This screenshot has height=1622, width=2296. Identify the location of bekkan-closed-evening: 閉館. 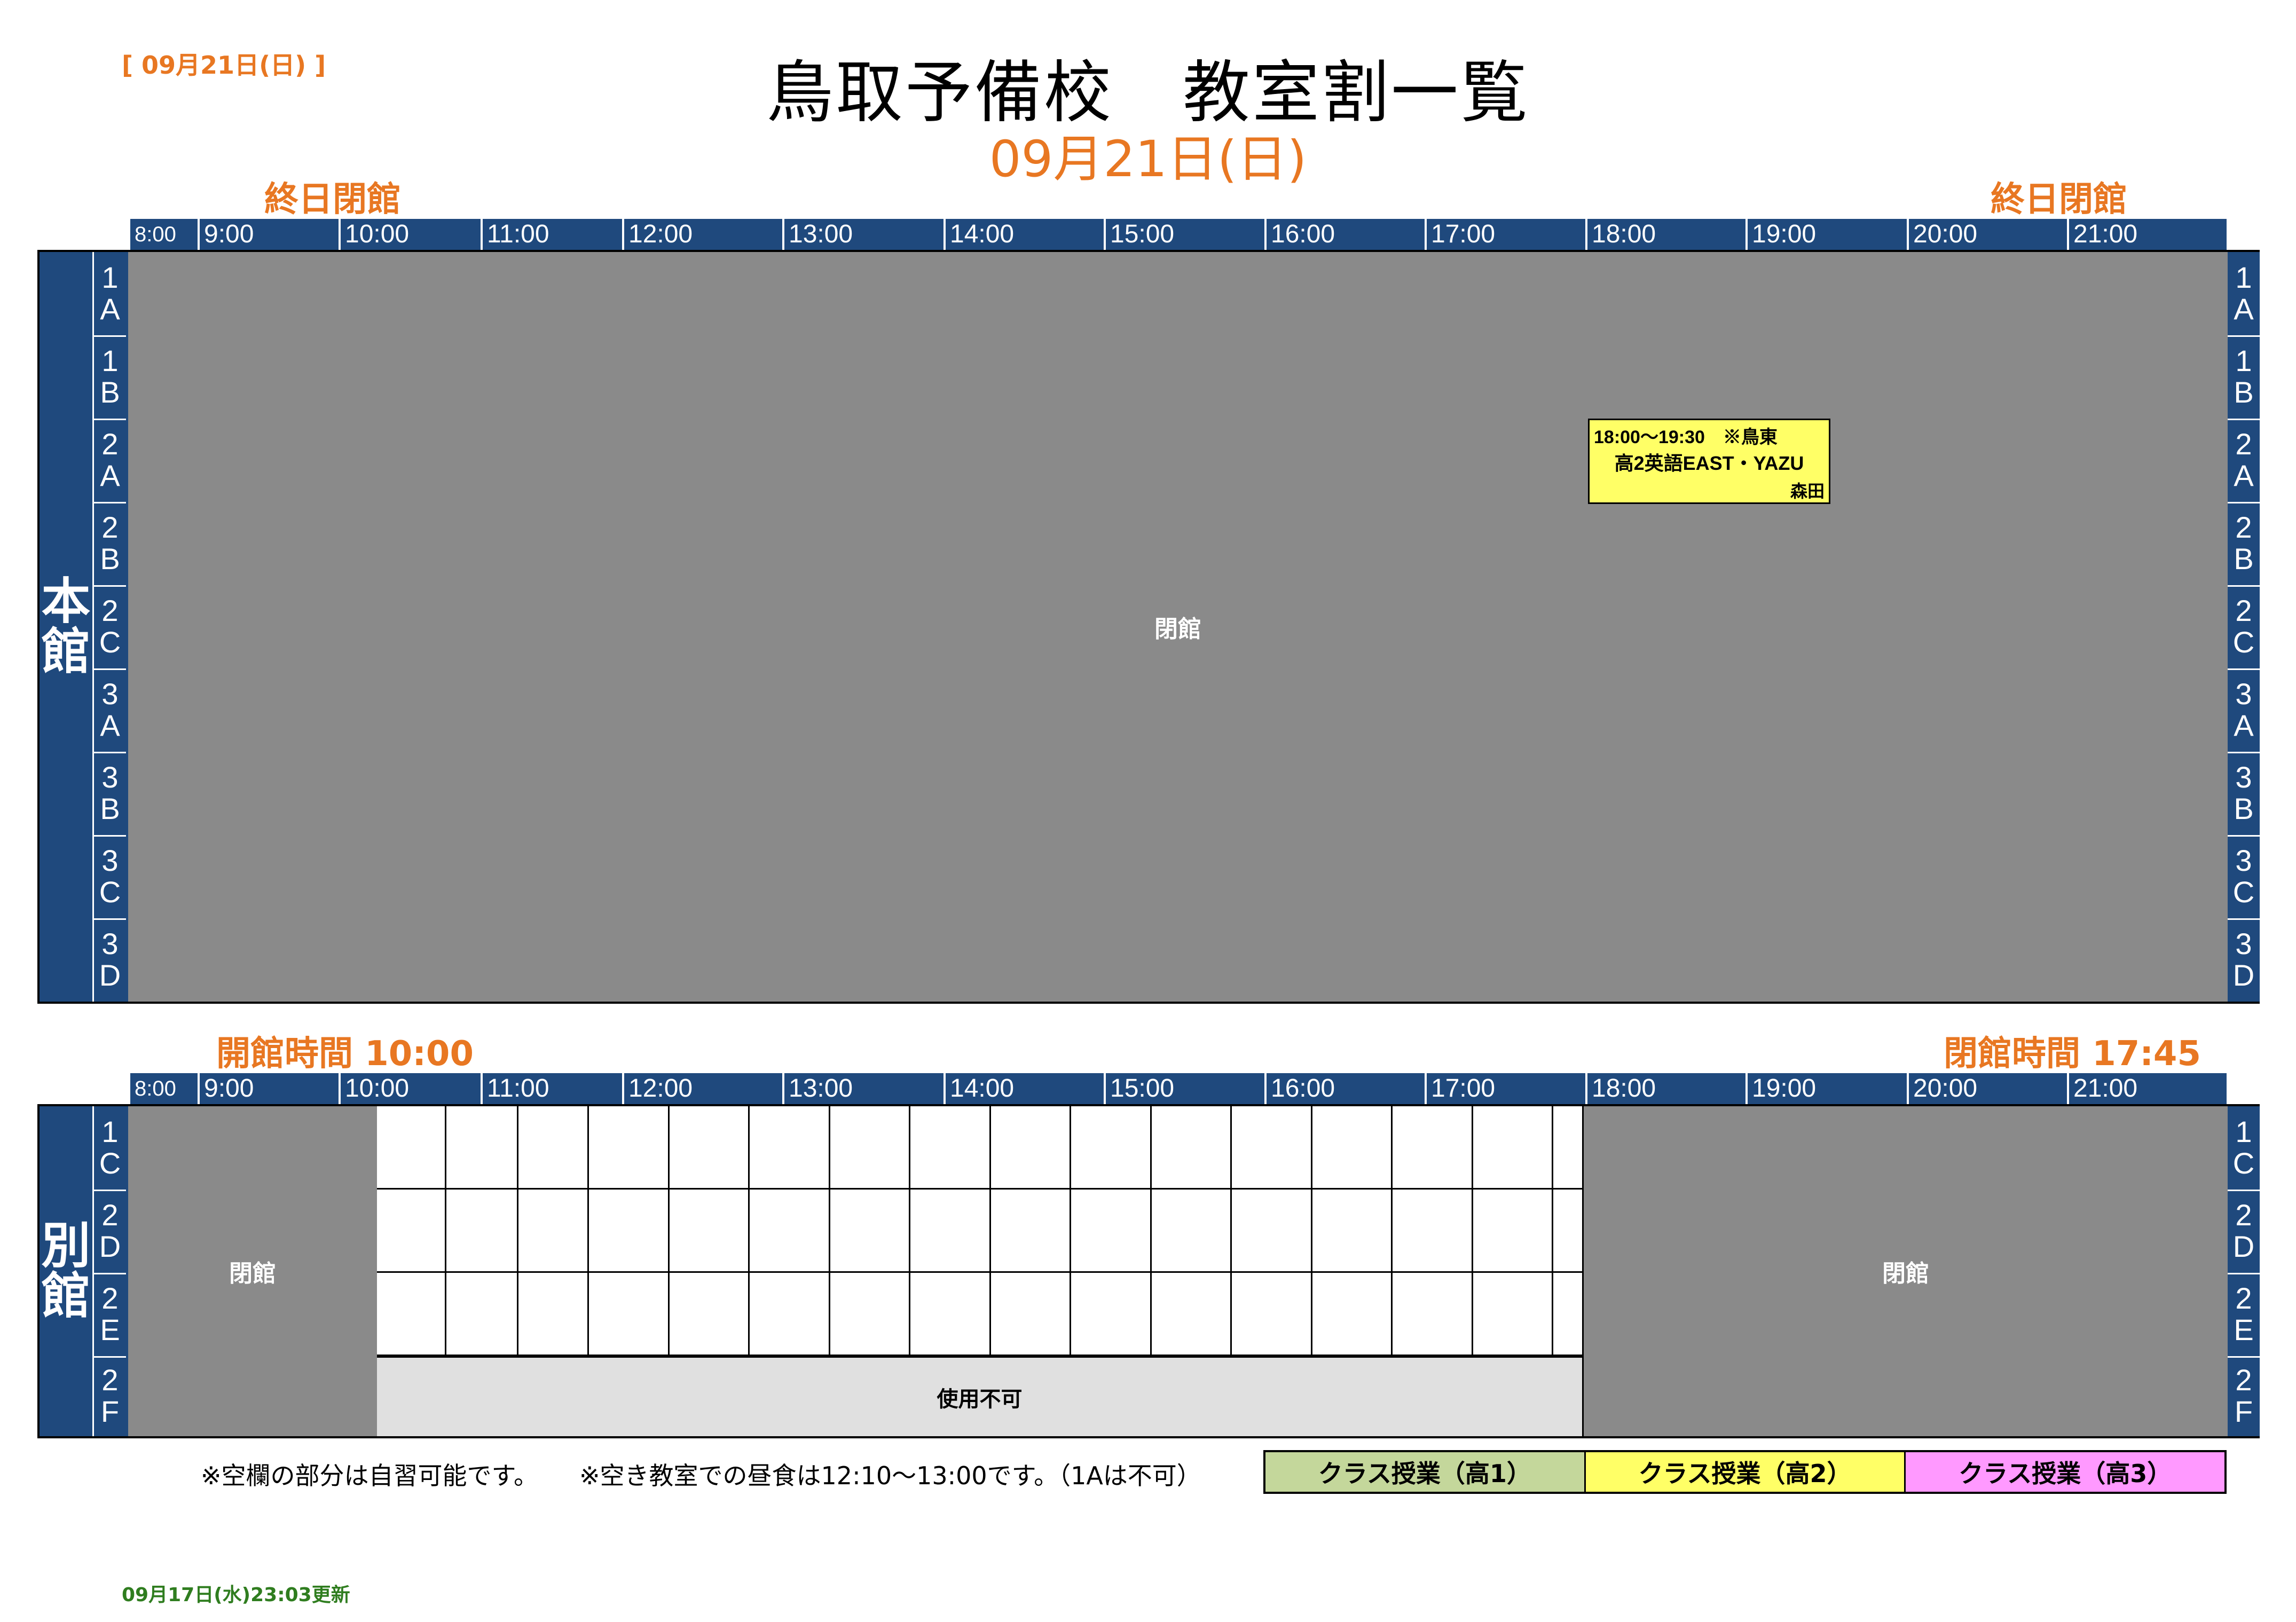
(1906, 1271).